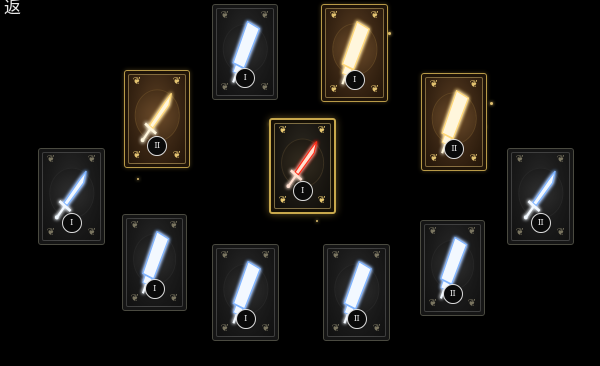  I want to click on weapon-card-center: ❦ ❦ ❦ ❦ I, so click(302, 166).